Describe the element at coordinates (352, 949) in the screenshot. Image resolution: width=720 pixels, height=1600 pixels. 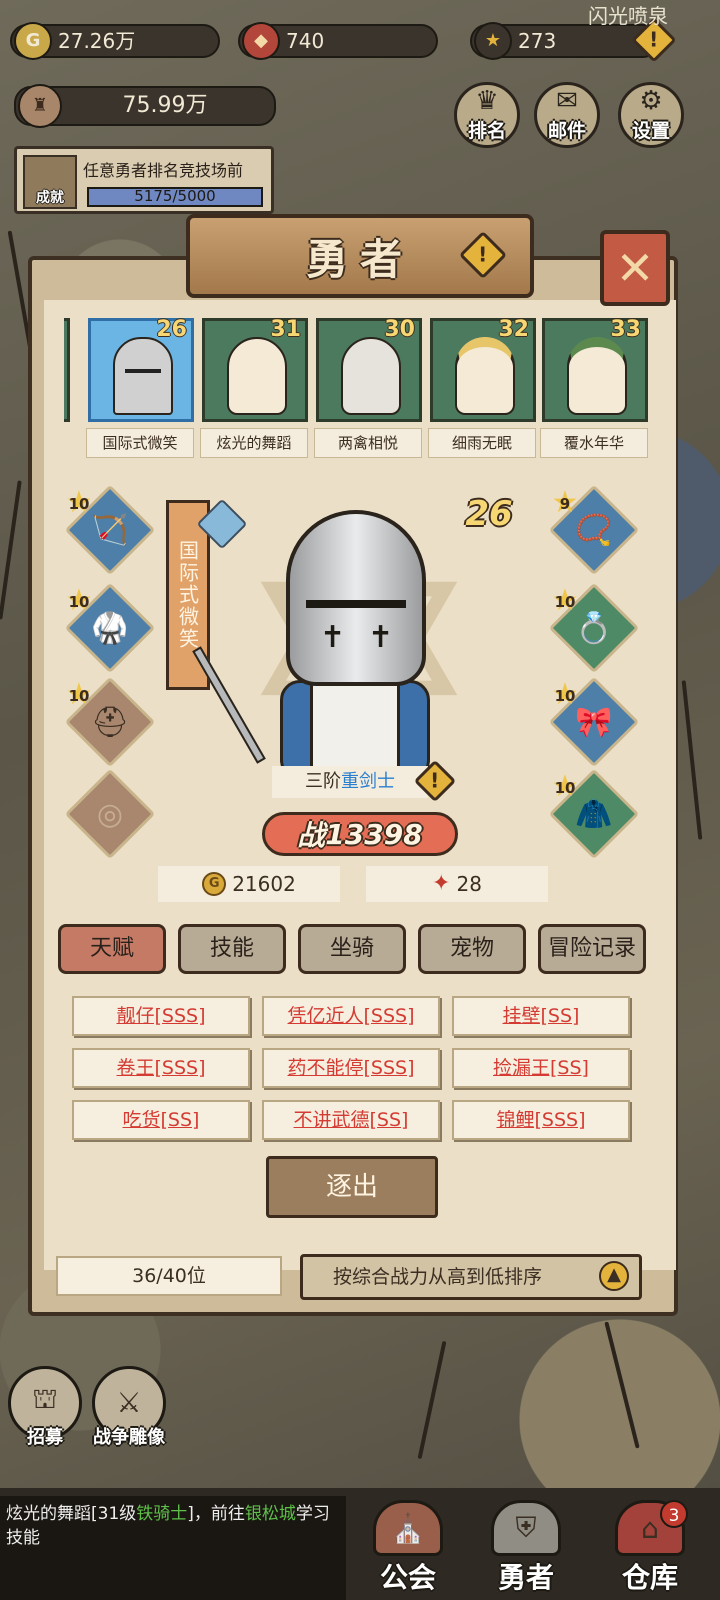
I see `tab-mount: 坐骑` at that location.